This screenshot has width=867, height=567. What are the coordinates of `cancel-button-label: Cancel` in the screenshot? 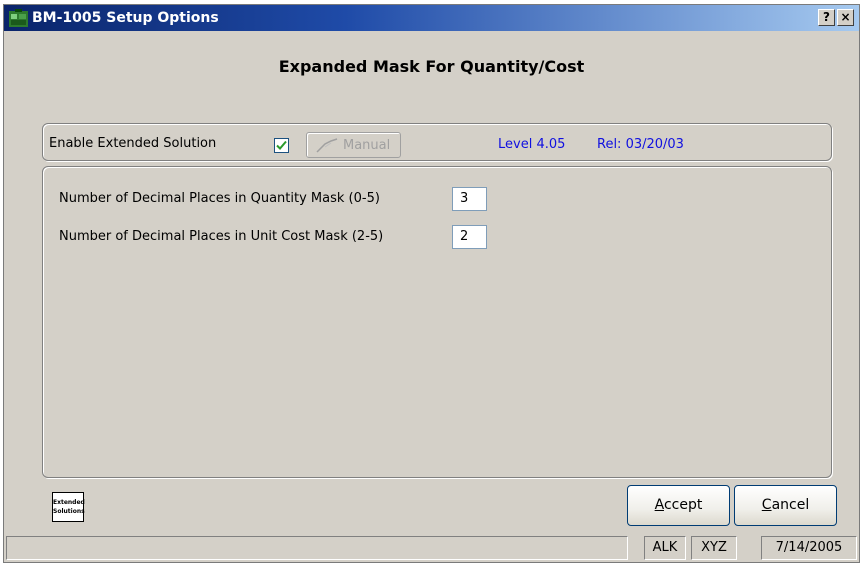 It's located at (785, 505).